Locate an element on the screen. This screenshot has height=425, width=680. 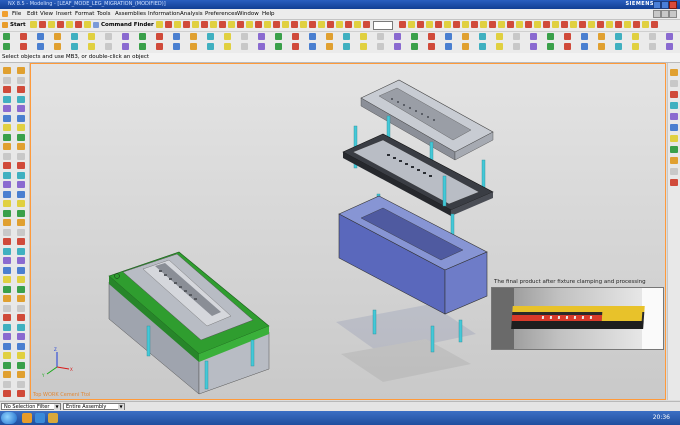
doc-close-icon is located at coordinates (673, 14).